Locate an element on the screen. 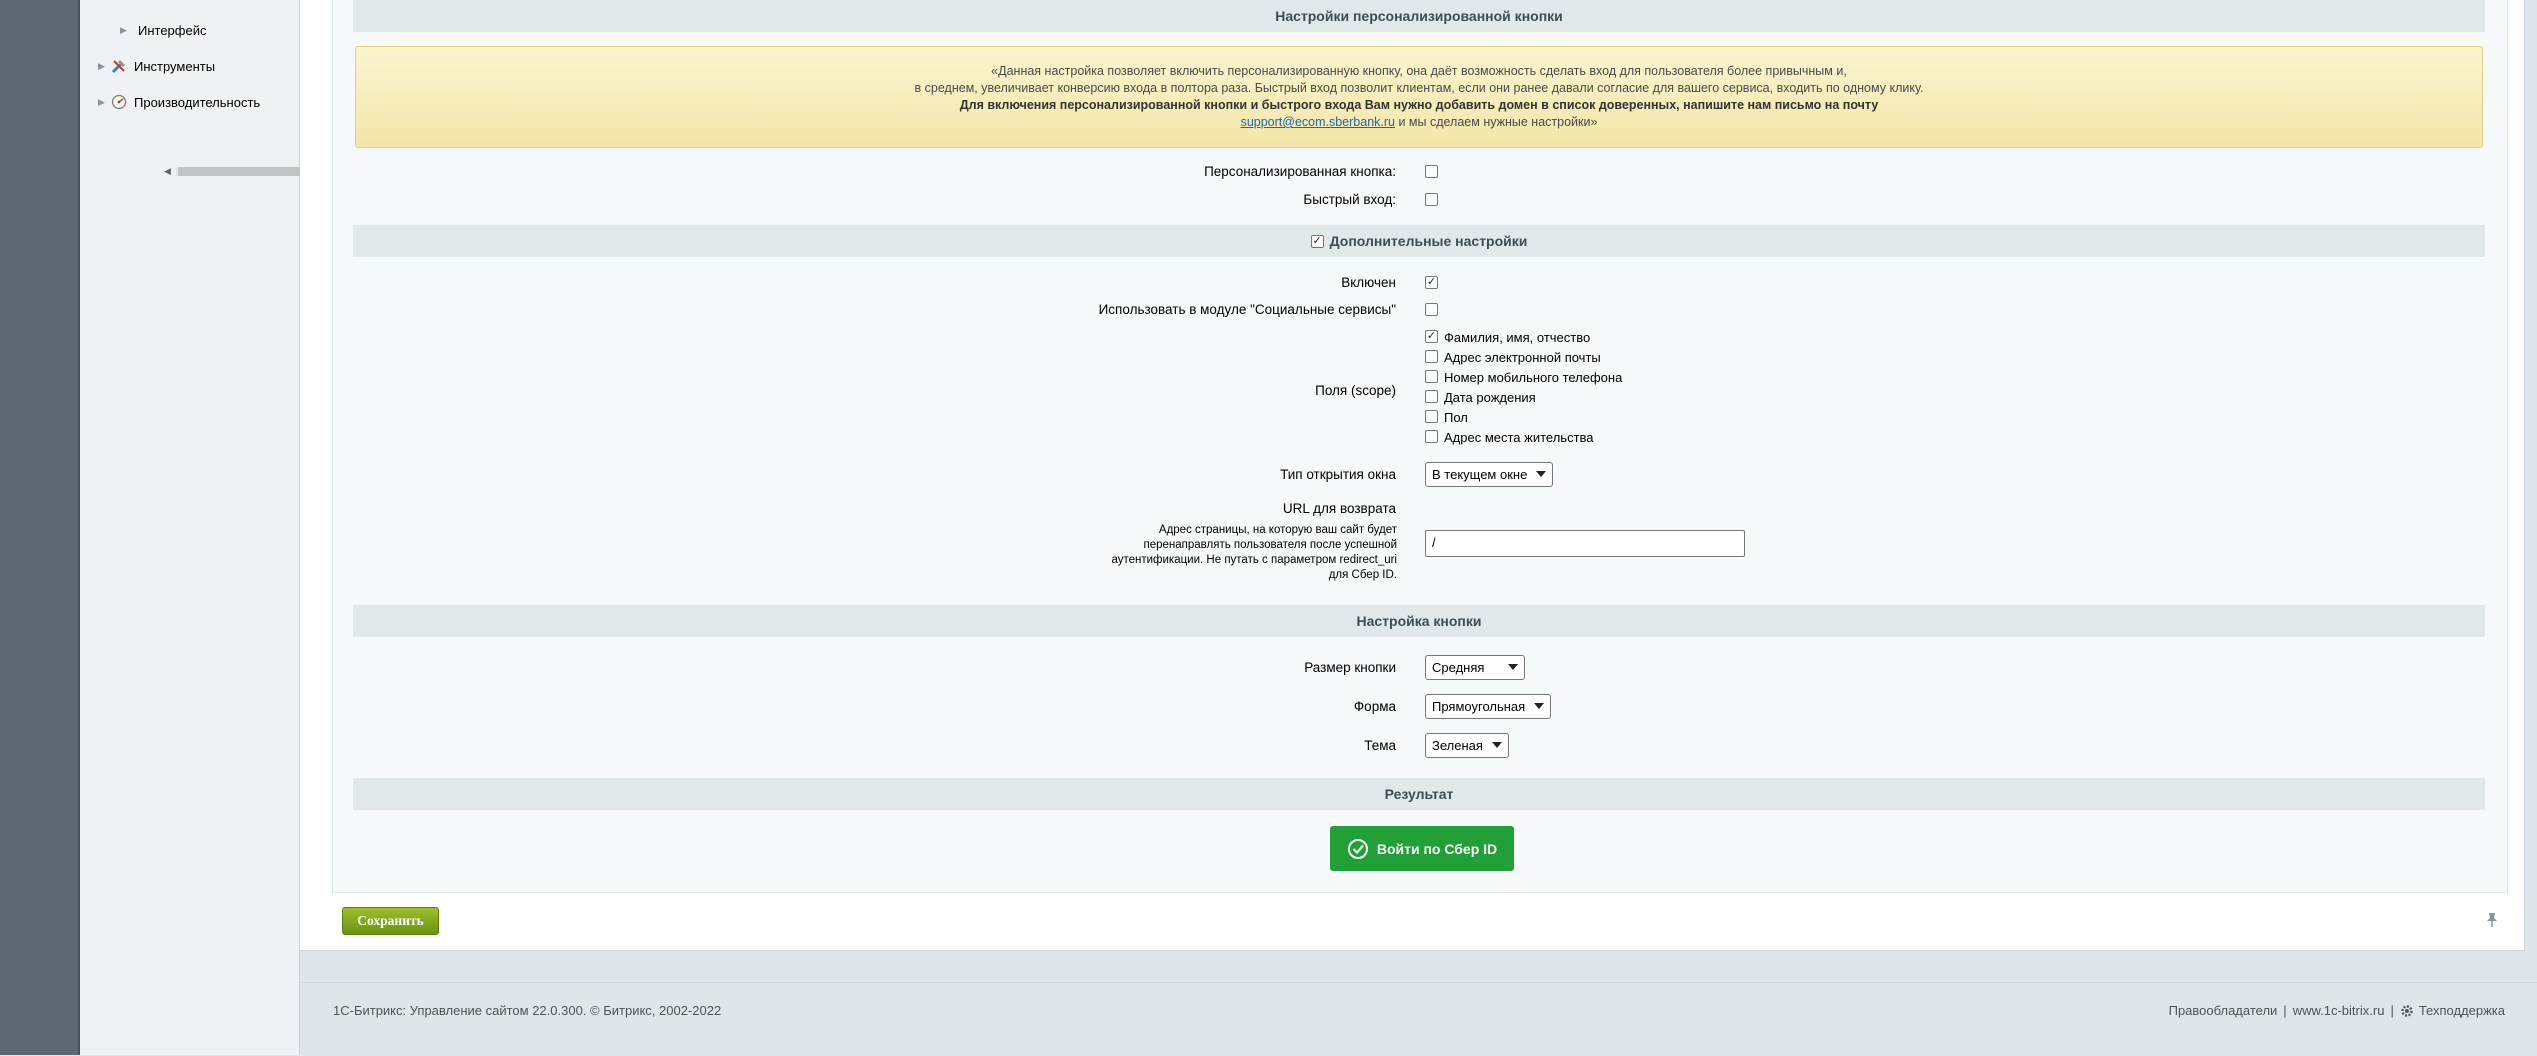 The width and height of the screenshot is (2537, 1056). enabled-checkbox: ✓ is located at coordinates (1431, 282).